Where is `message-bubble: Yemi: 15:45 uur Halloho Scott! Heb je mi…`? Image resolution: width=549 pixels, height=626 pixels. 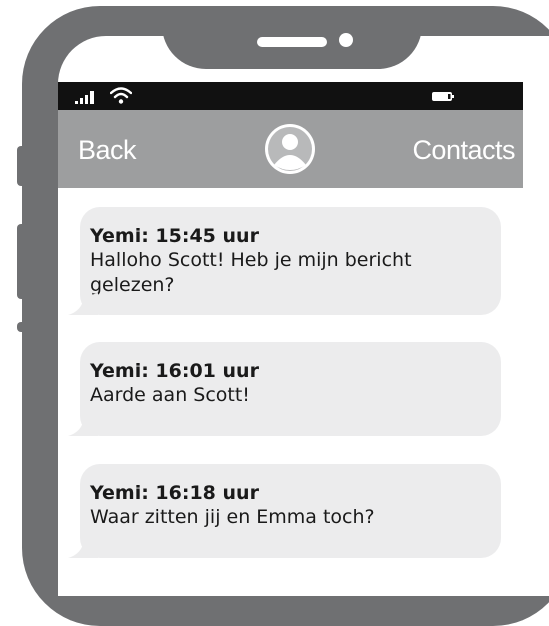
message-bubble: Yemi: 15:45 uur Halloho Scott! Heb je mi… is located at coordinates (284, 261).